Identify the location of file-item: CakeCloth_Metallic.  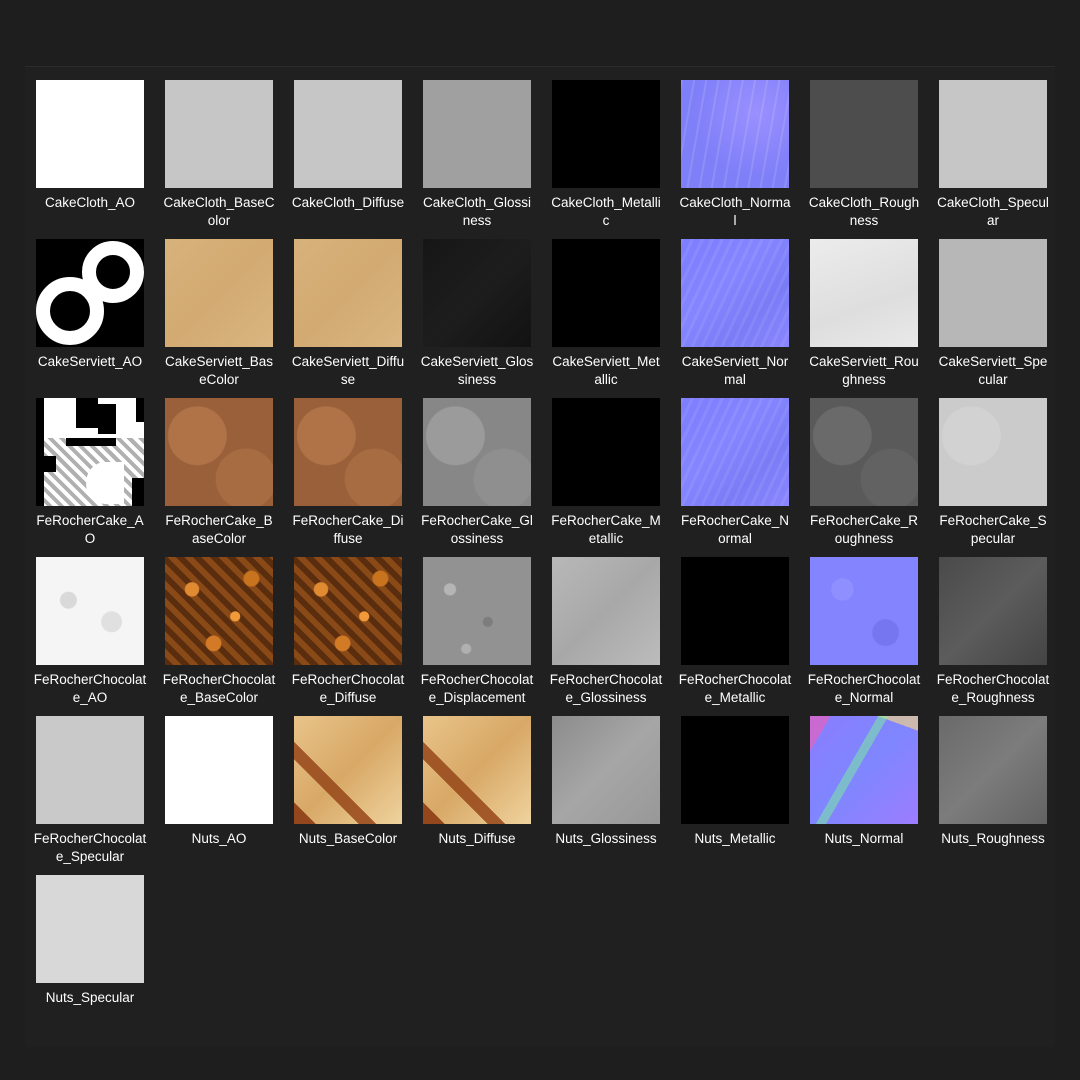
(614, 158).